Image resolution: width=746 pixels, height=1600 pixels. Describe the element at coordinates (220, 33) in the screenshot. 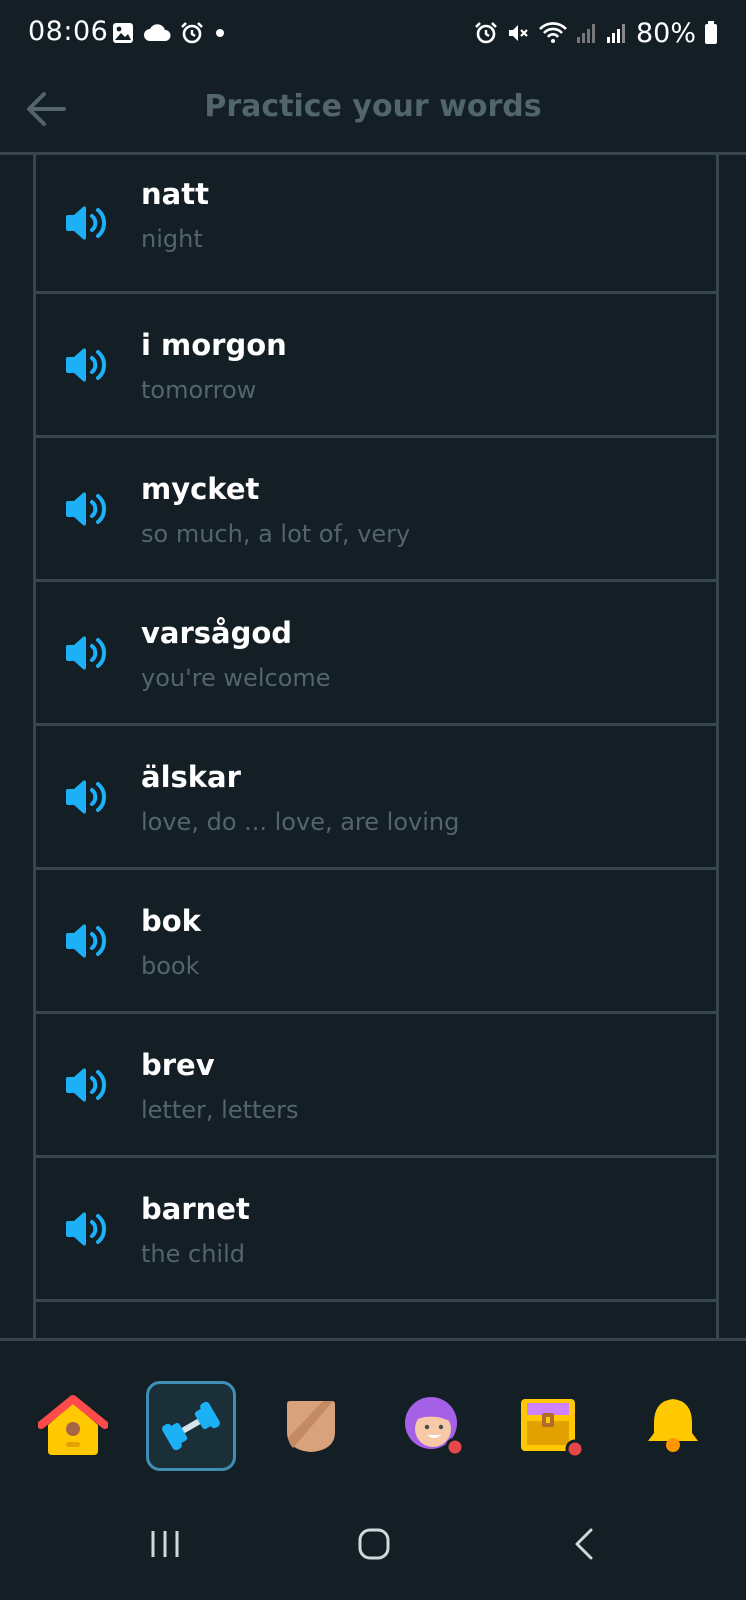

I see `notification-dot-icon` at that location.